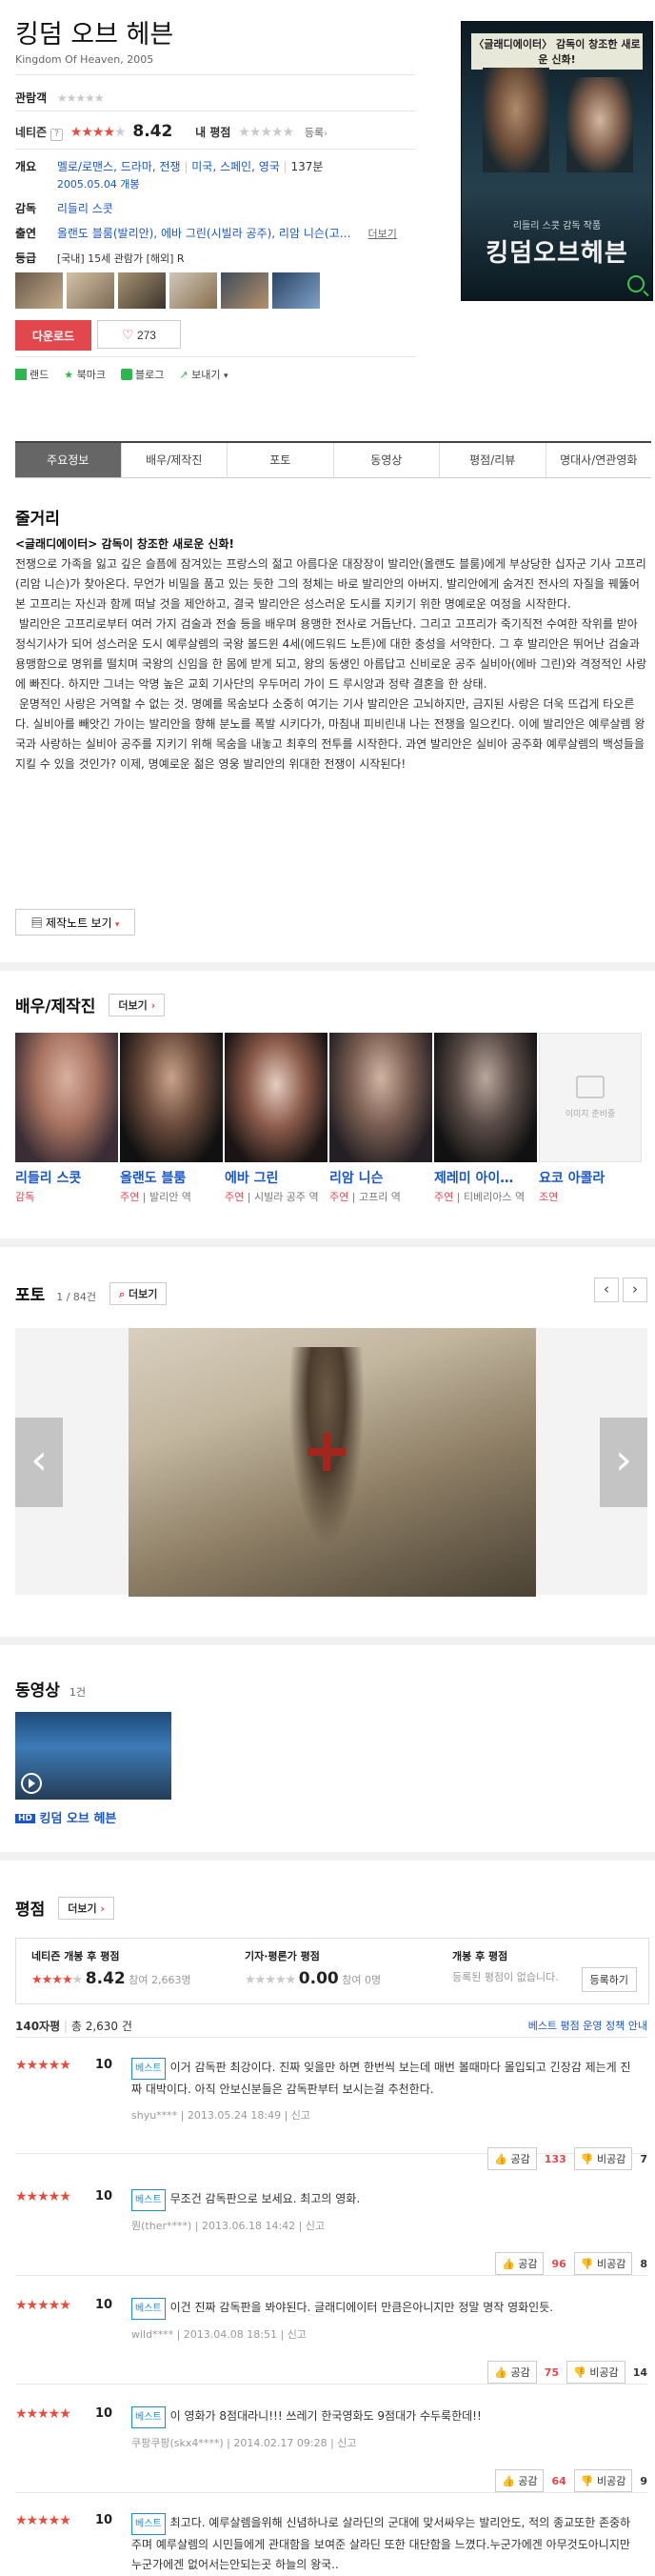 This screenshot has height=2576, width=655. Describe the element at coordinates (382, 234) in the screenshot. I see `cast-more-link: 더보기` at that location.